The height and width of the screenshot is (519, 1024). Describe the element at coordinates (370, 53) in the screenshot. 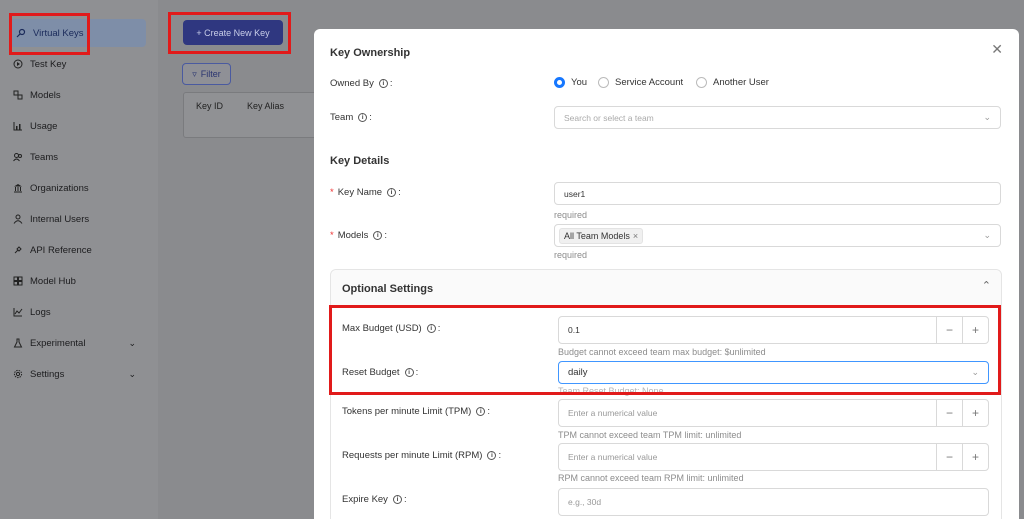

I see `key-ownership-title: Key Ownership` at that location.